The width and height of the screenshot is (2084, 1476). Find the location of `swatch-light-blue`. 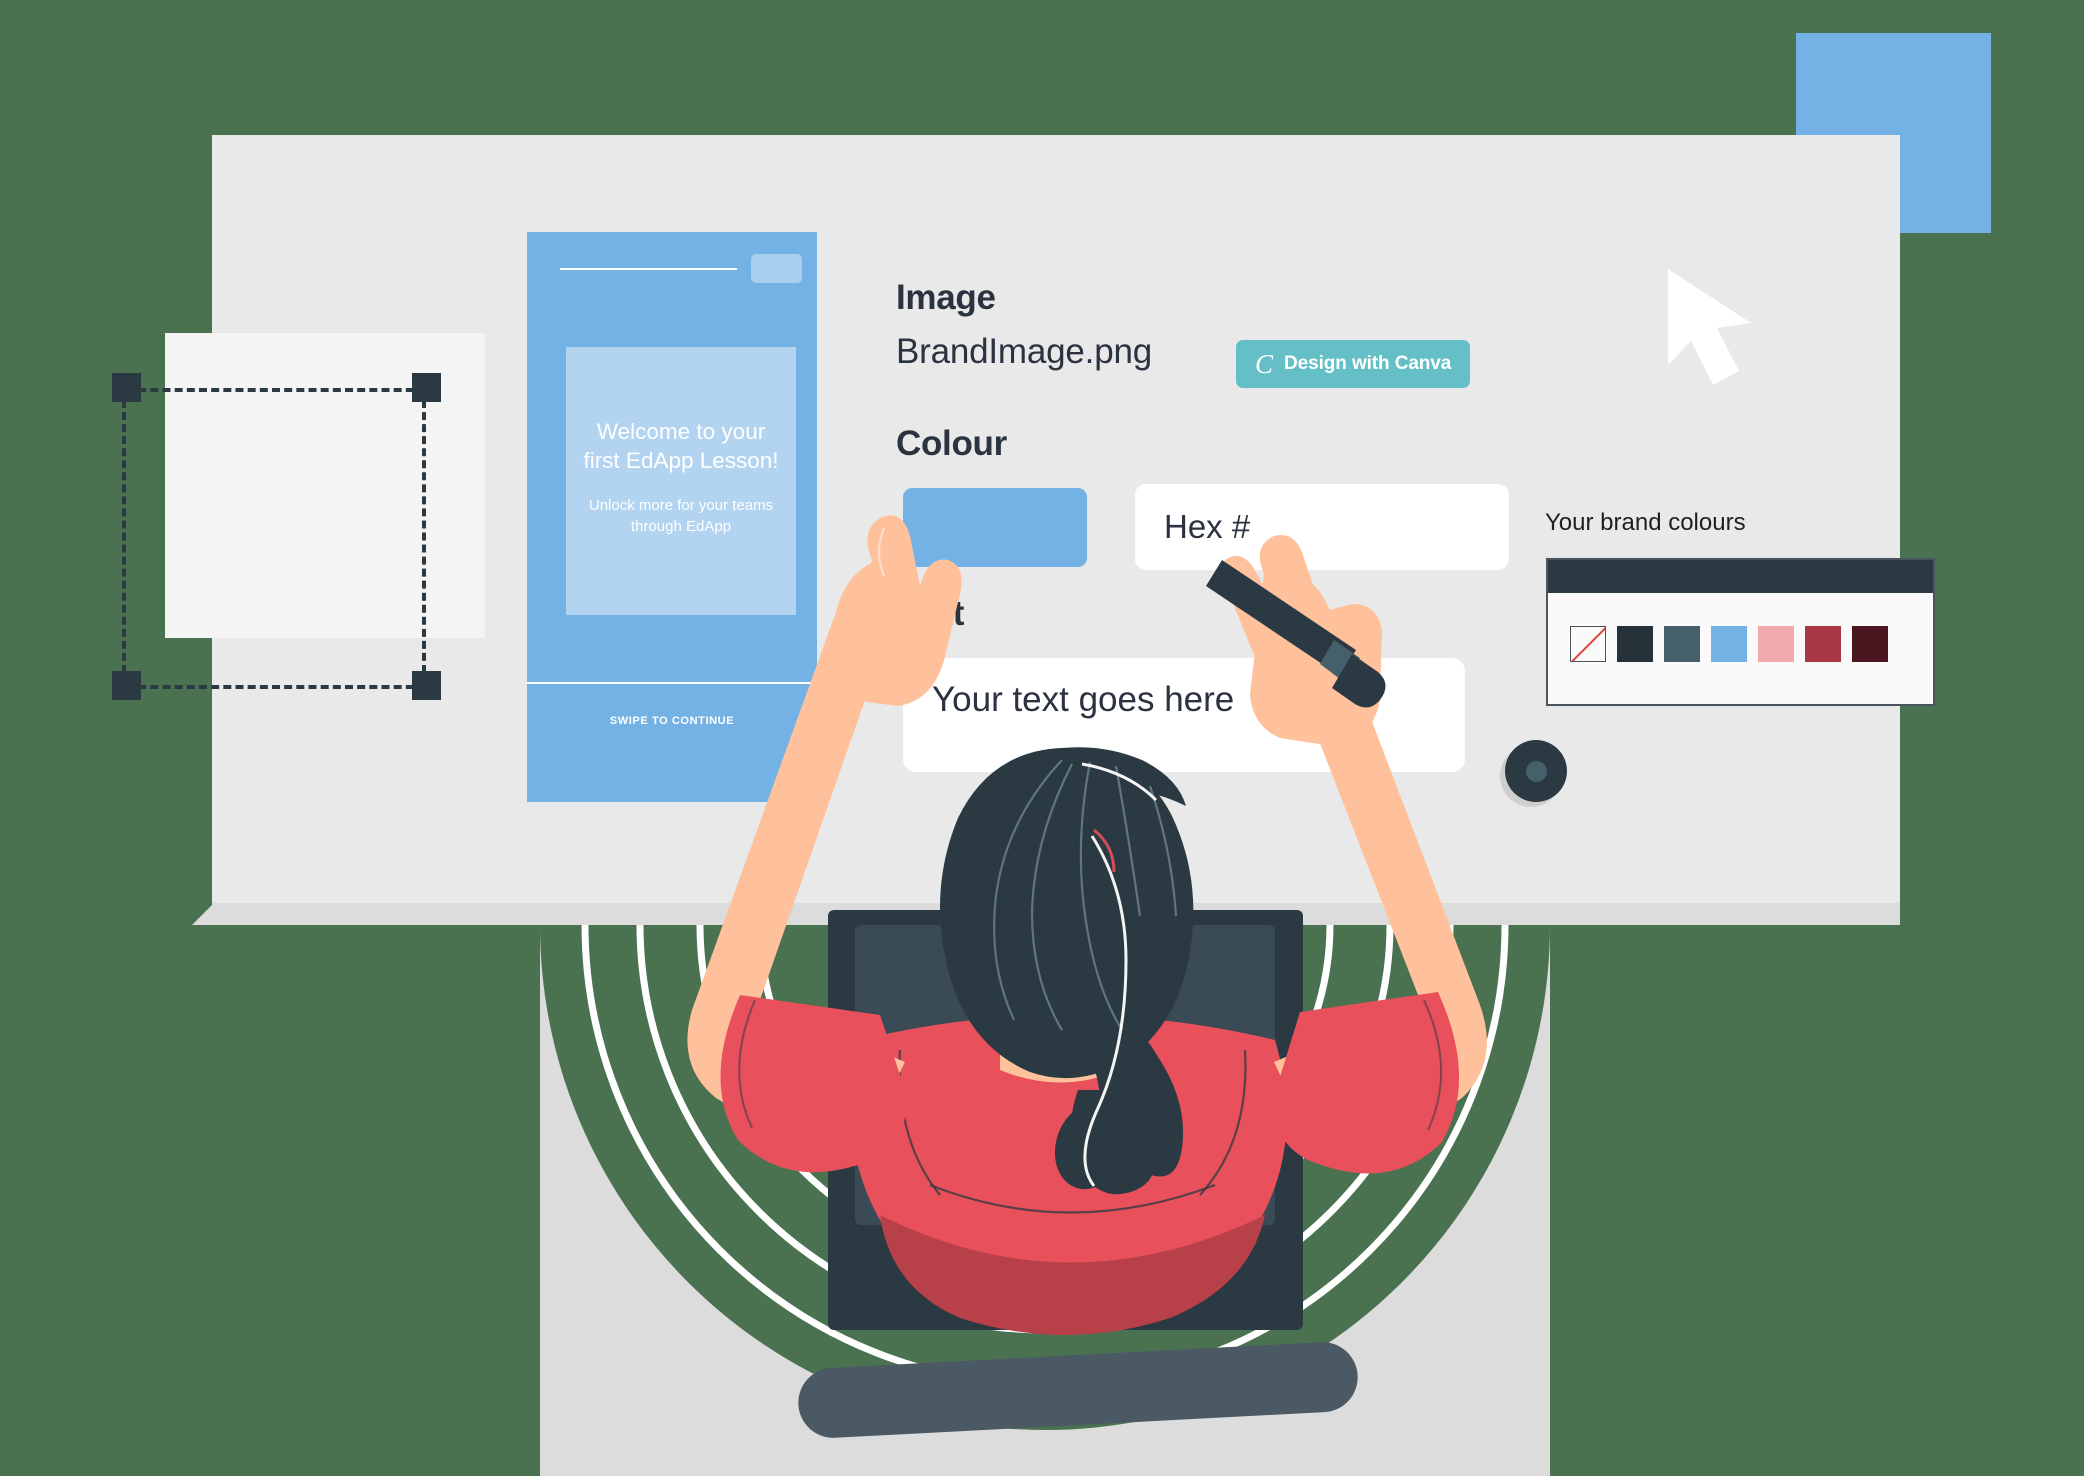

swatch-light-blue is located at coordinates (1729, 644).